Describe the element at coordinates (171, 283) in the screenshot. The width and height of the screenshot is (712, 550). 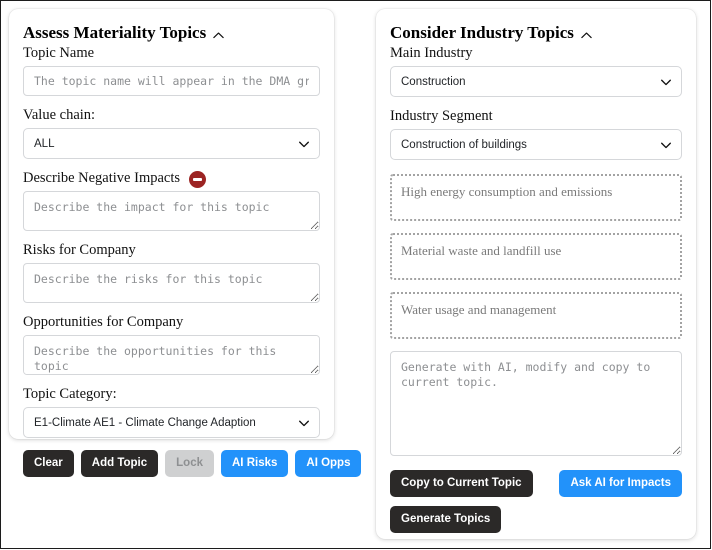
I see `risks-textarea` at that location.